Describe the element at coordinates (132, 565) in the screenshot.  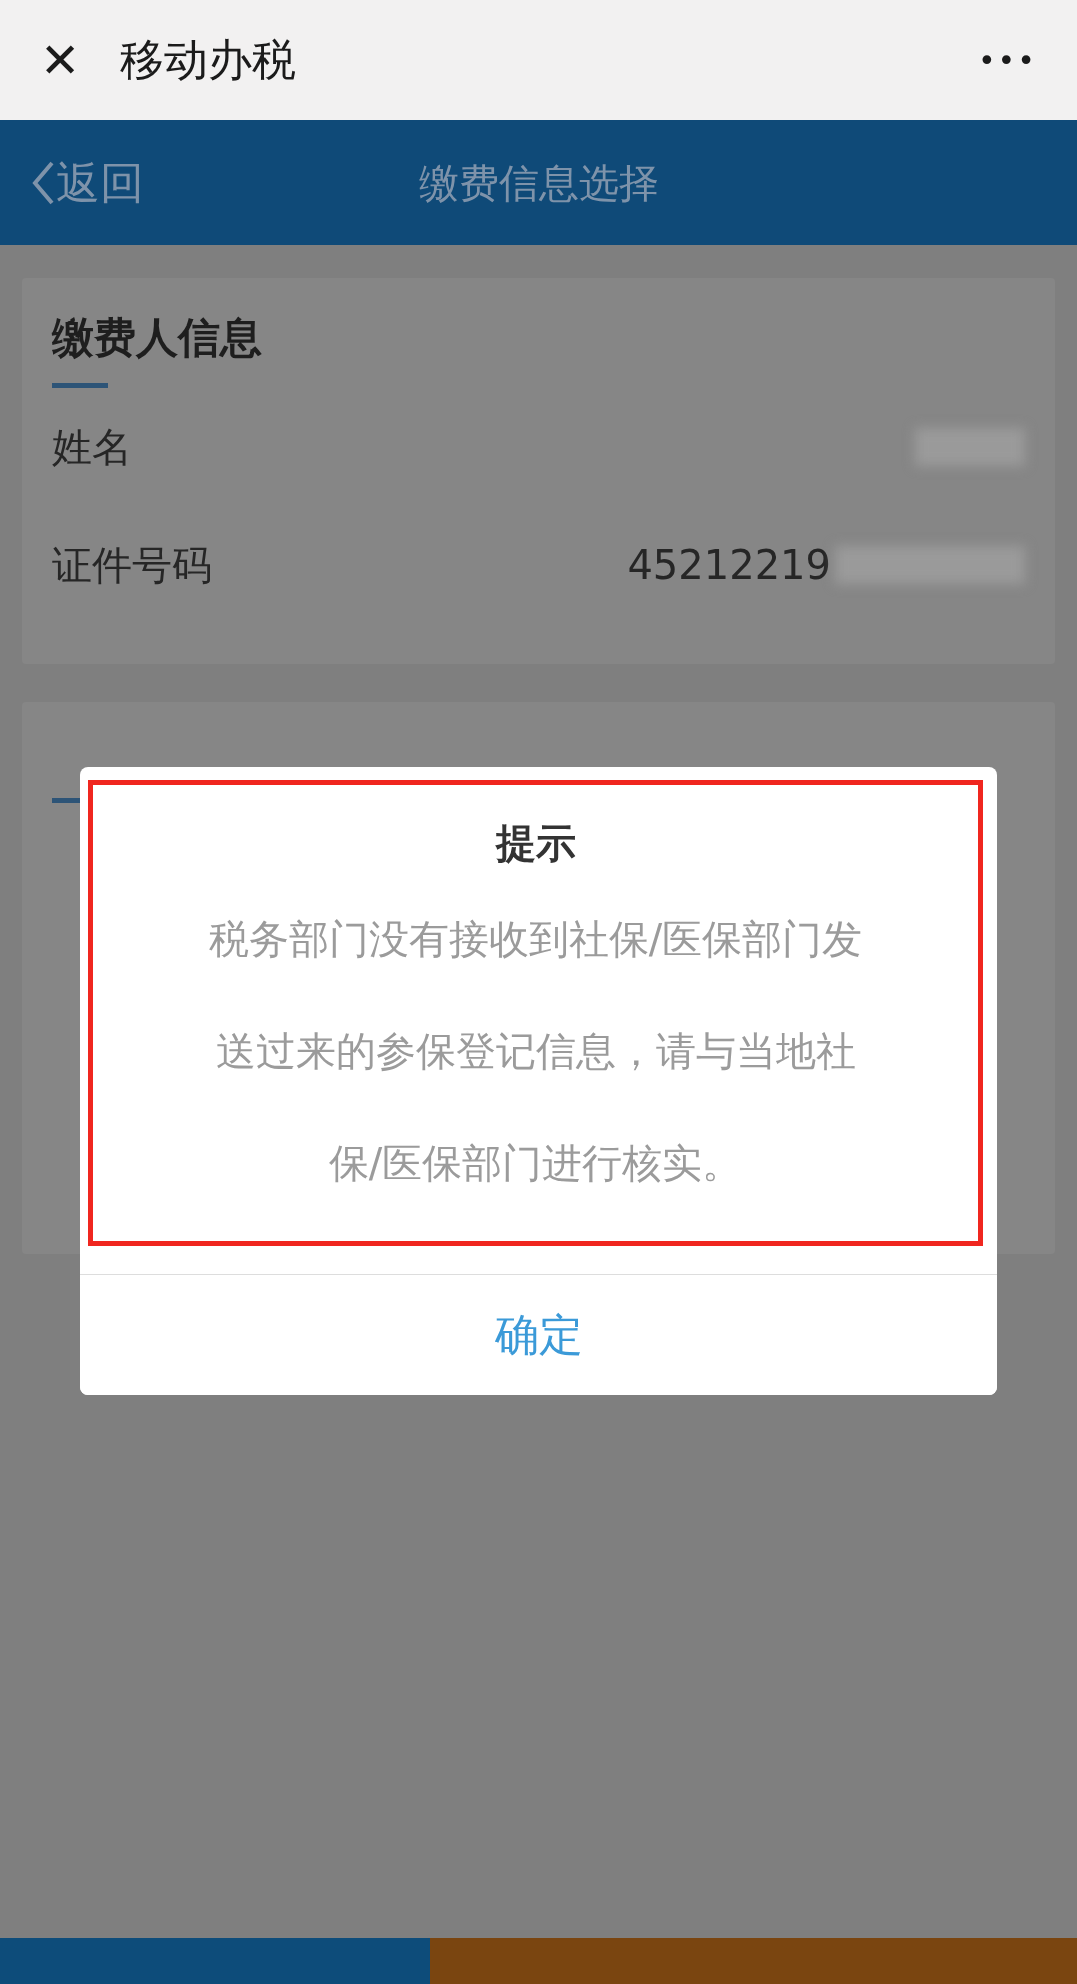
I see `field-label: 证件号码` at that location.